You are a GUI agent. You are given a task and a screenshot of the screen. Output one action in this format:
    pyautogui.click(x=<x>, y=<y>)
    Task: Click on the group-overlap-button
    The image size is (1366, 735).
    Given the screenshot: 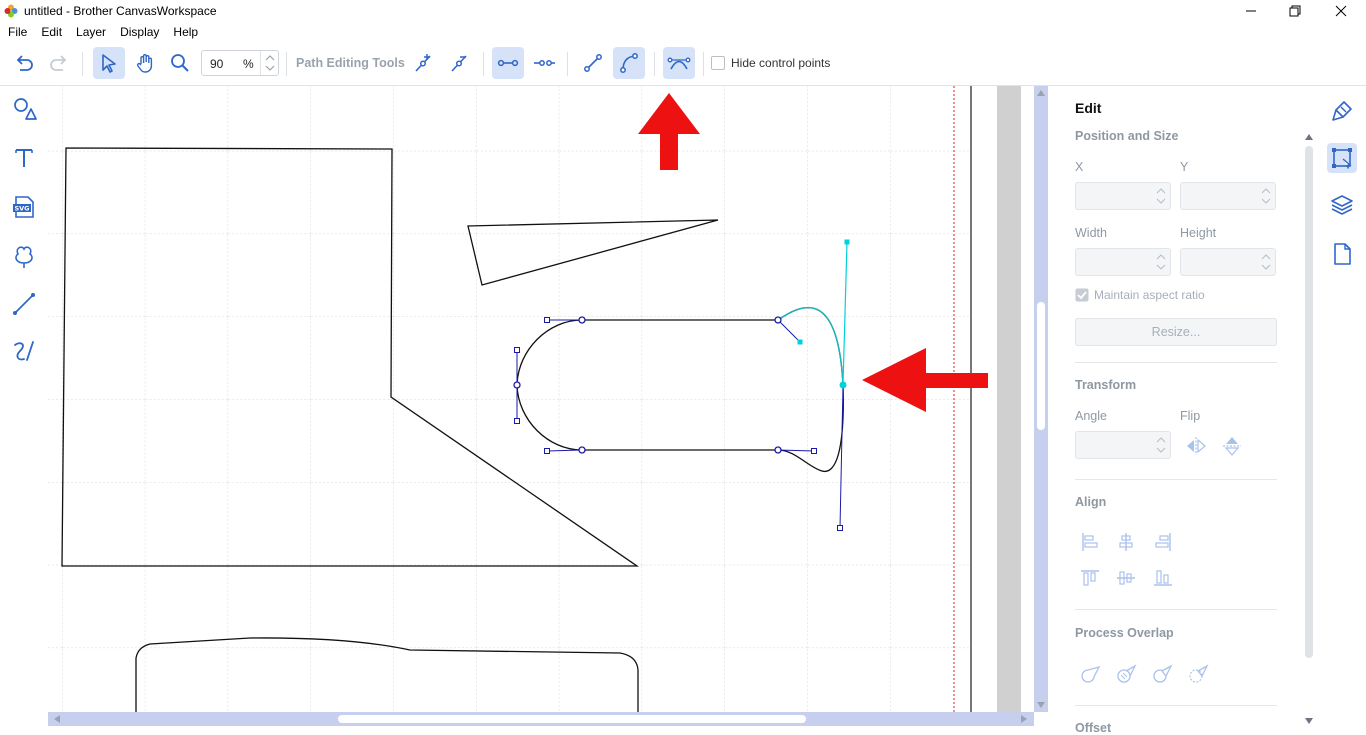 What is the action you would take?
    pyautogui.click(x=1126, y=674)
    